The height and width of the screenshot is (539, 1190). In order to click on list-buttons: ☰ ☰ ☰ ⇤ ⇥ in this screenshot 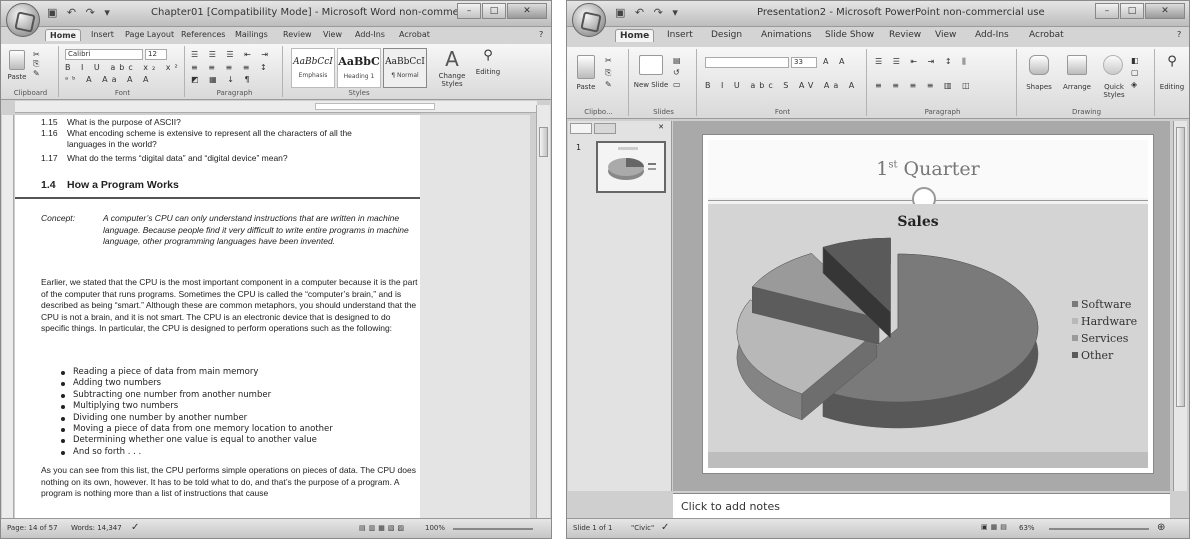, I will do `click(231, 54)`.